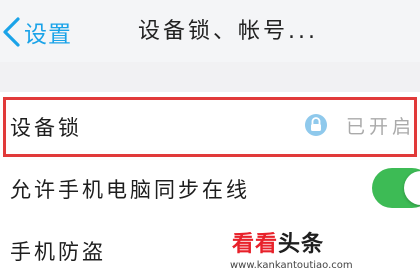 The height and width of the screenshot is (280, 420). I want to click on back-label: 设置, so click(48, 32).